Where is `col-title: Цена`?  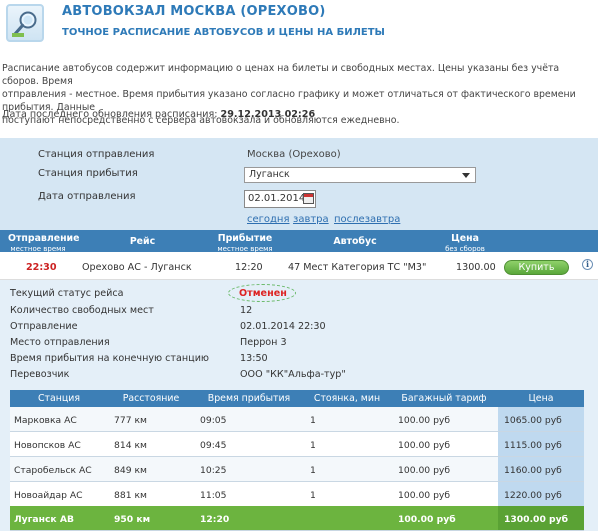 col-title: Цена is located at coordinates (465, 238).